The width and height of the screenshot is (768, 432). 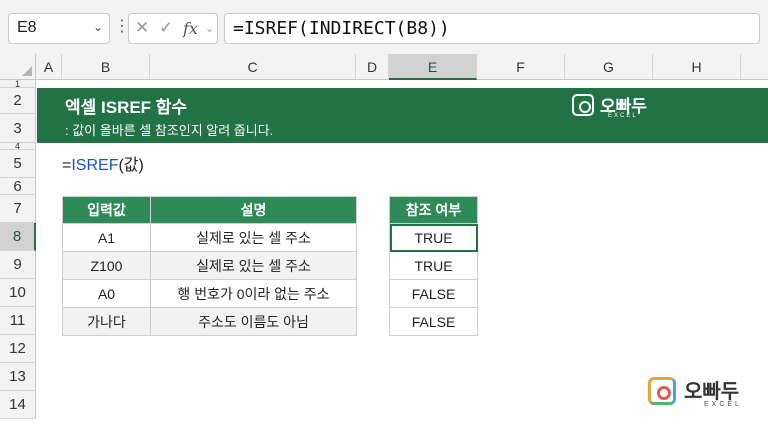 What do you see at coordinates (59, 28) in the screenshot?
I see `name-box: E8 ⌄` at bounding box center [59, 28].